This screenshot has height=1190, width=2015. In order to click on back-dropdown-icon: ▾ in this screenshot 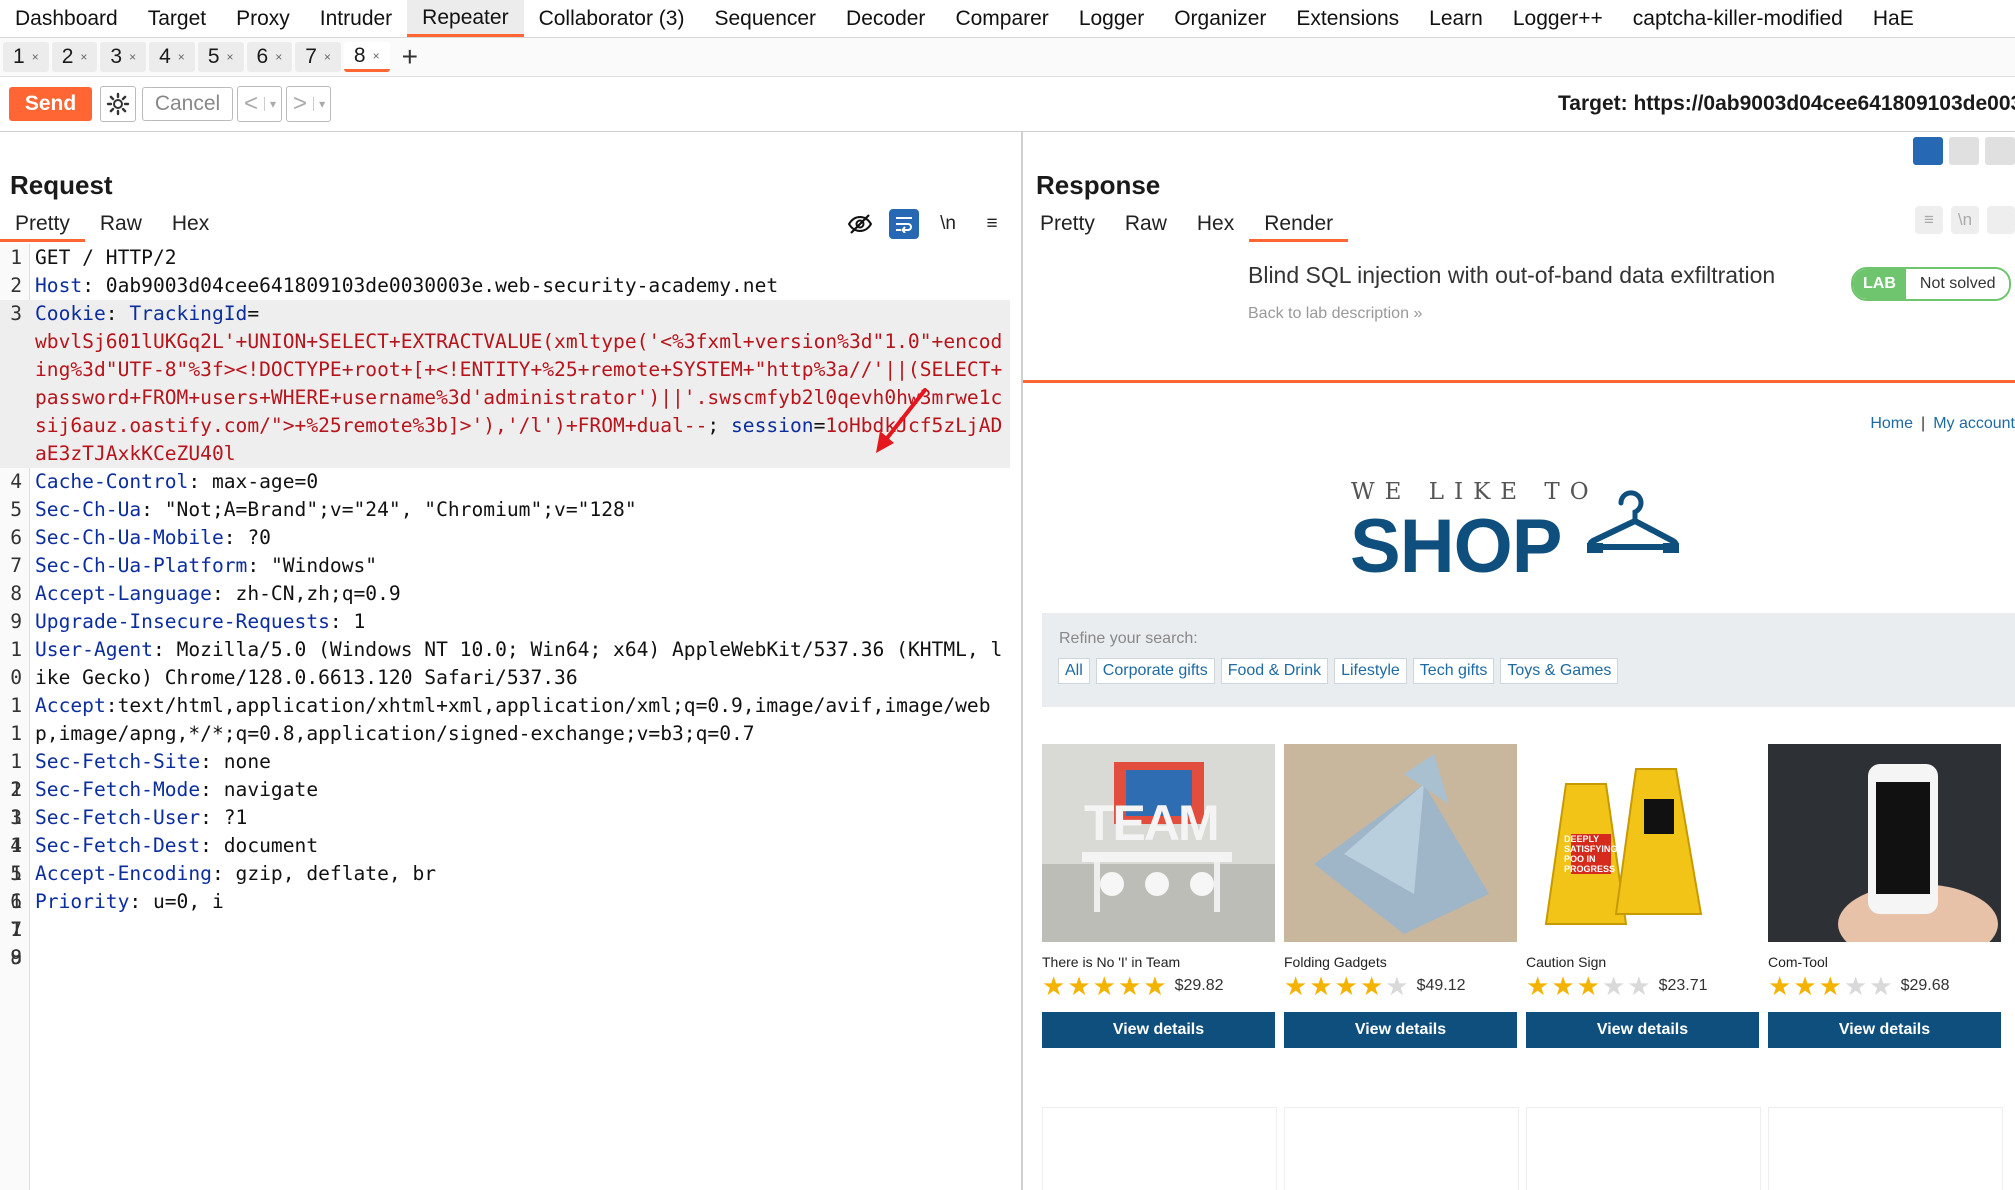, I will do `click(272, 104)`.